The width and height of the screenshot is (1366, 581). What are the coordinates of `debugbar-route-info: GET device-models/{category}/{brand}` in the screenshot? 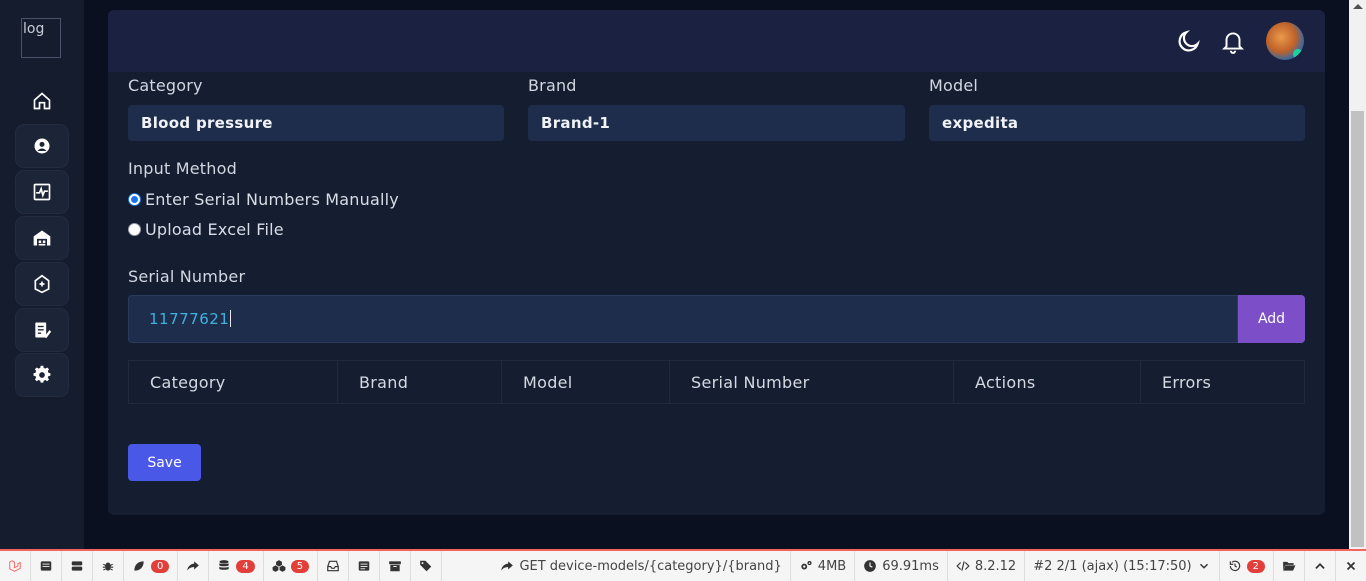 It's located at (641, 566).